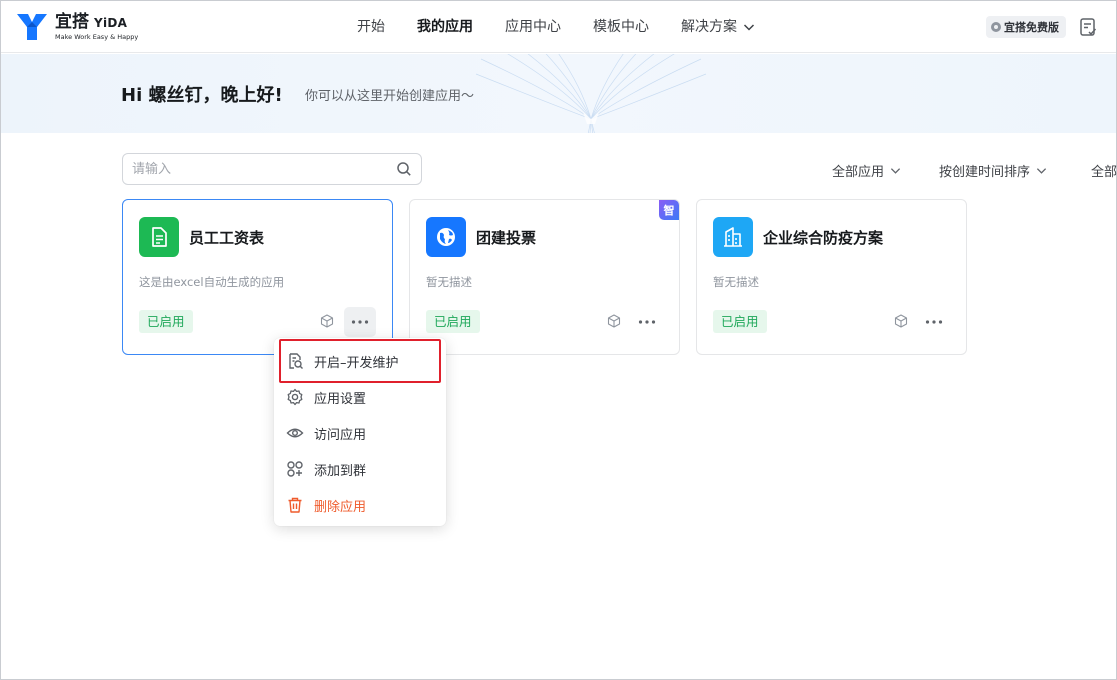 This screenshot has height=680, width=1117. I want to click on app-description: 这是由excel自动生成的应用, so click(212, 282).